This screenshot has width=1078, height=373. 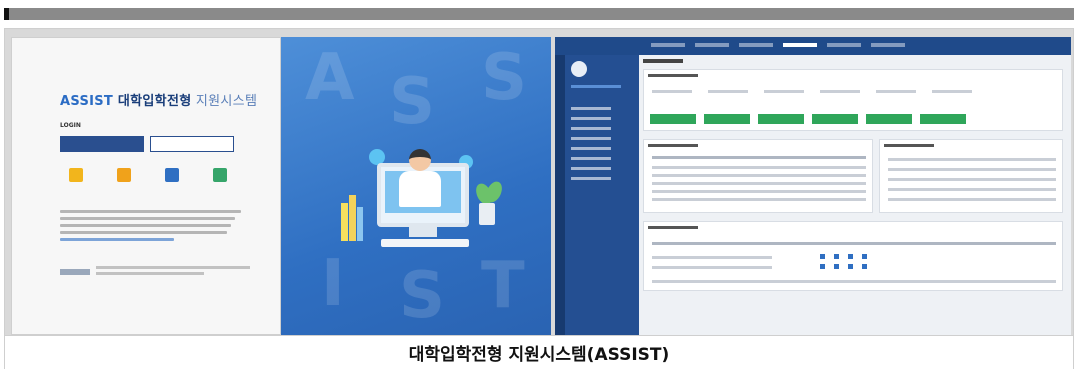 I want to click on top-divider-bar, so click(x=539, y=13).